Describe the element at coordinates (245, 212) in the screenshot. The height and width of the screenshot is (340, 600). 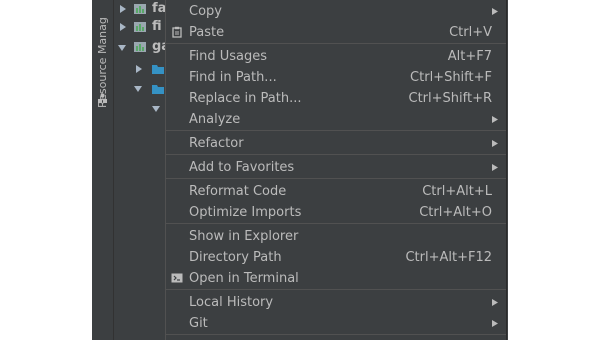
I see `menu-item-label: Optimize Imports` at that location.